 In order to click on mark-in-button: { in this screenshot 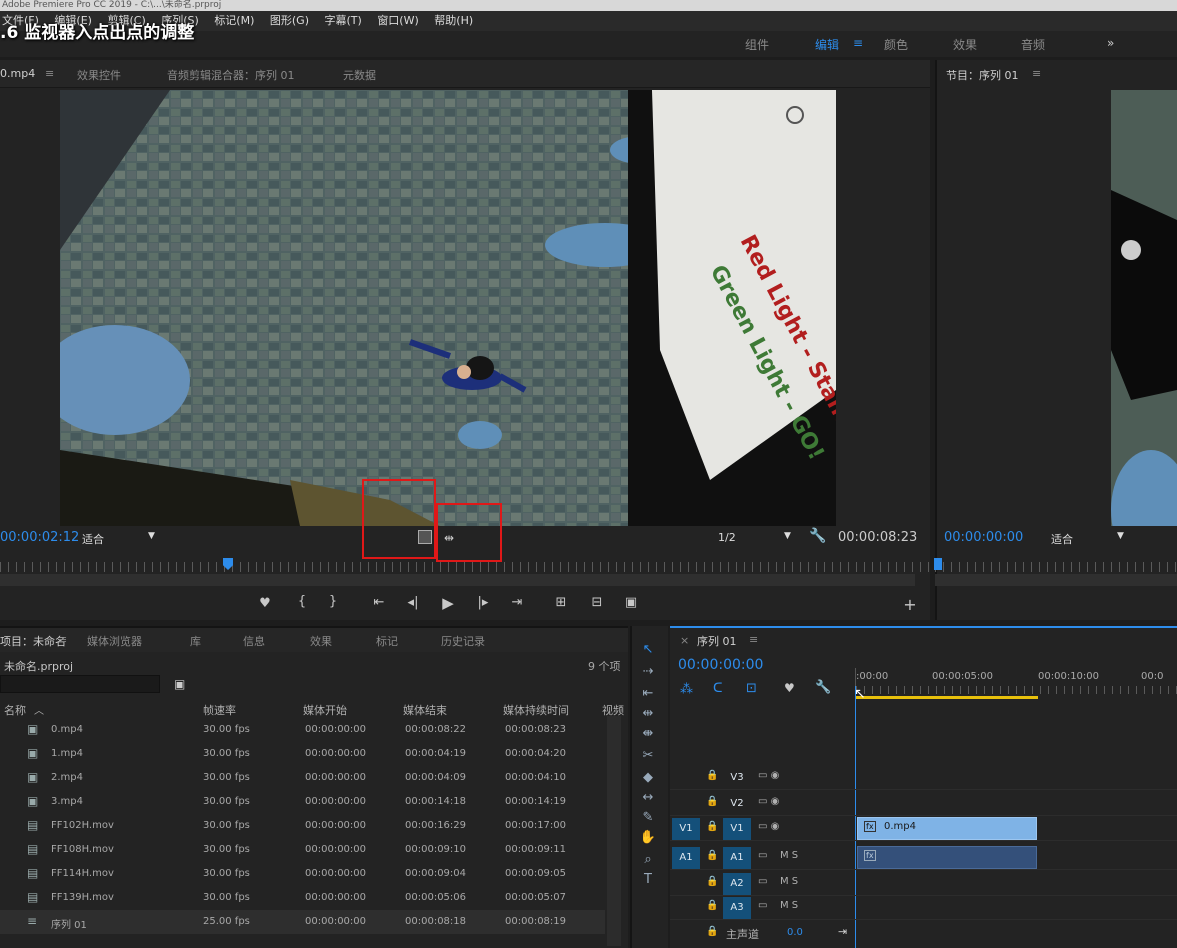, I will do `click(302, 601)`.